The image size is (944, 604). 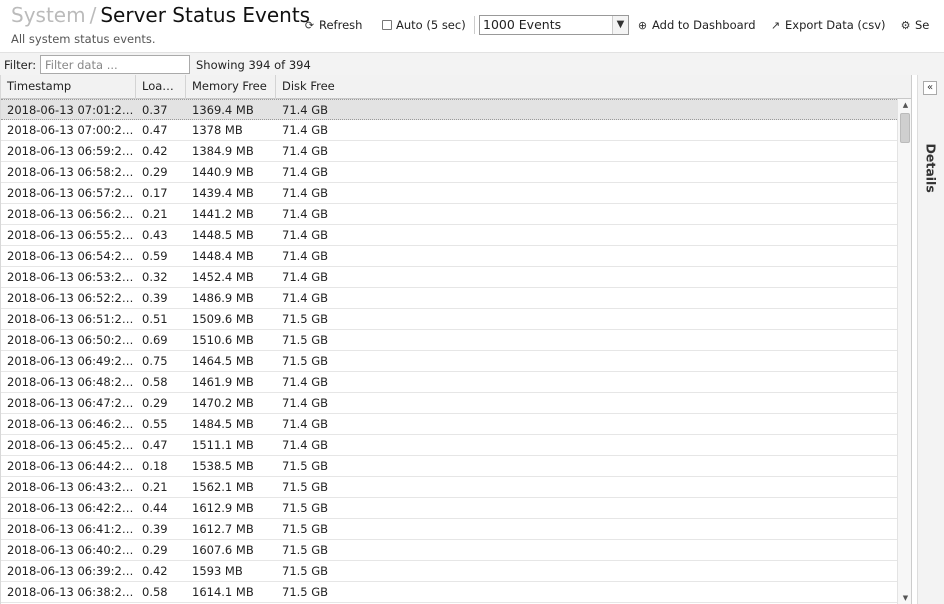 What do you see at coordinates (20, 65) in the screenshot?
I see `filter-label: Filter:` at bounding box center [20, 65].